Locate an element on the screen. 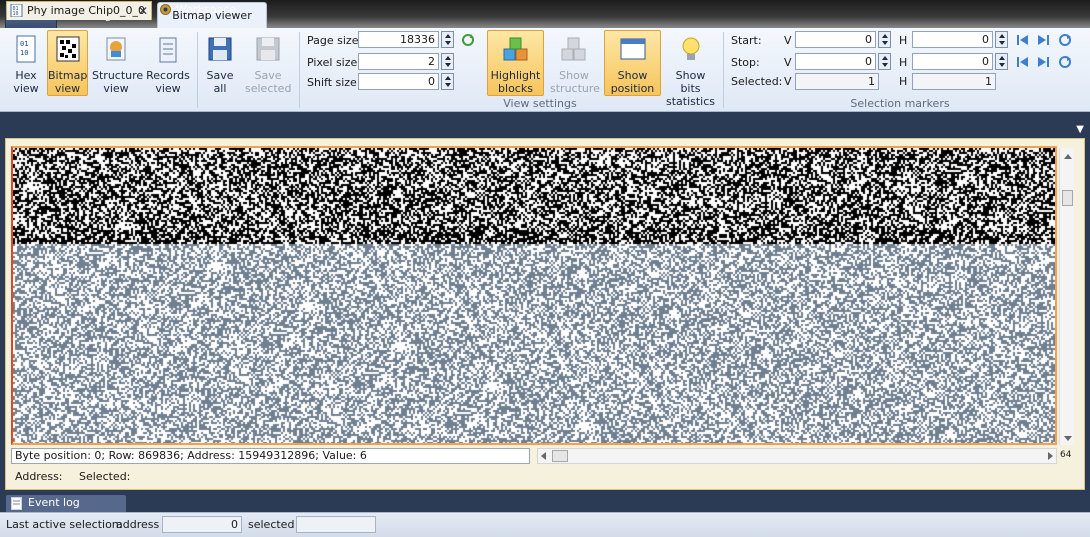 The width and height of the screenshot is (1090, 537). selection-markers-group-label: Selection markers is located at coordinates (900, 103).